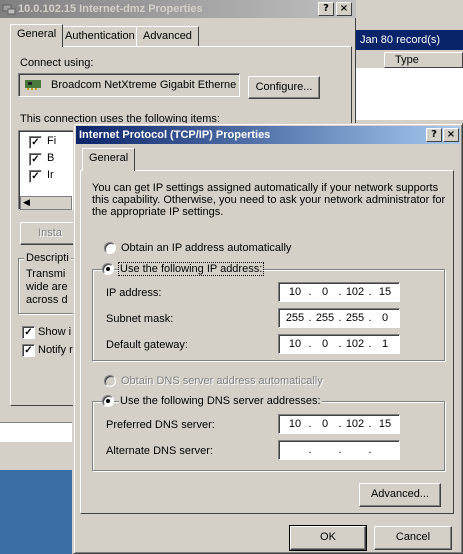 The height and width of the screenshot is (554, 463). Describe the element at coordinates (355, 292) in the screenshot. I see `ip-octet-3: 102` at that location.